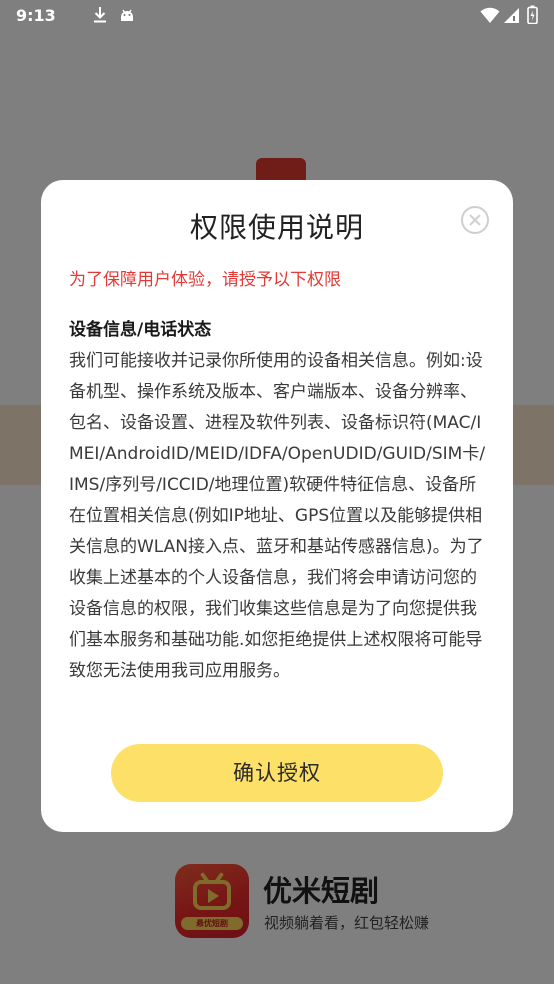 The width and height of the screenshot is (554, 984). I want to click on close-icon, so click(475, 220).